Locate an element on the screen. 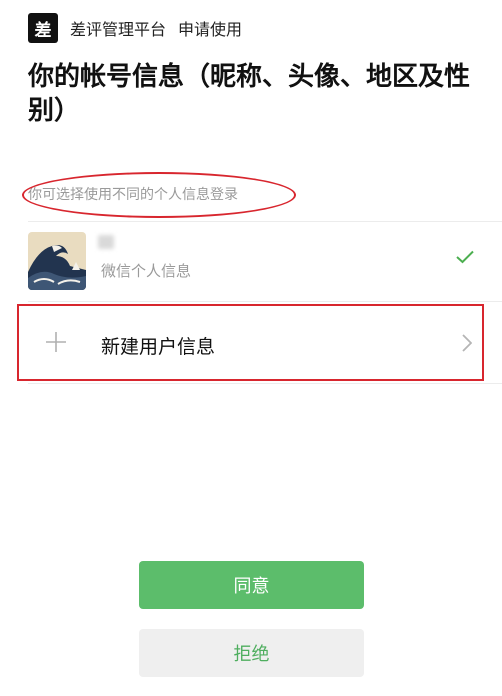 The height and width of the screenshot is (696, 502). annotation-box is located at coordinates (250, 342).